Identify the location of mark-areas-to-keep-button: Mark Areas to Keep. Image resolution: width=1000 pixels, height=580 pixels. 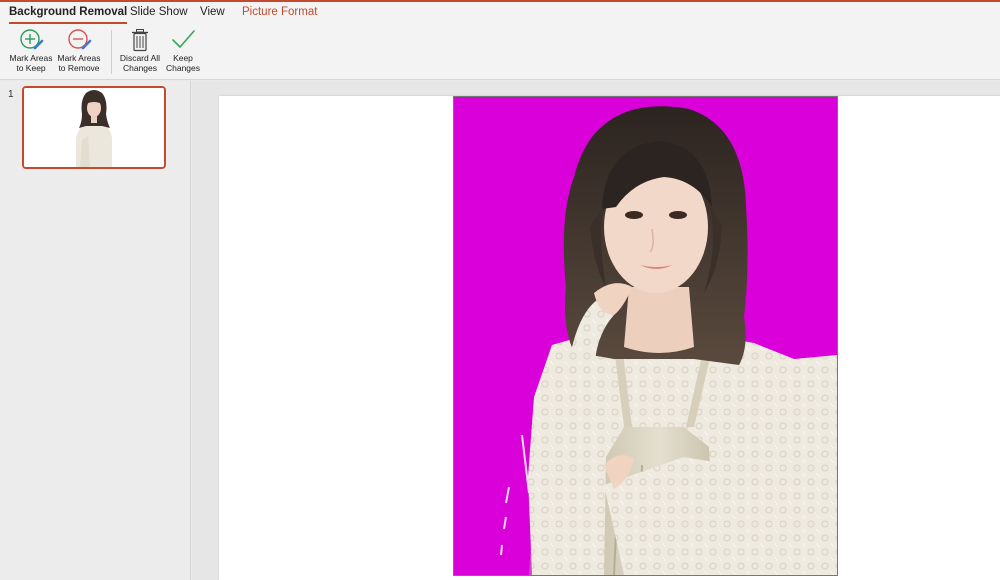
(31, 52).